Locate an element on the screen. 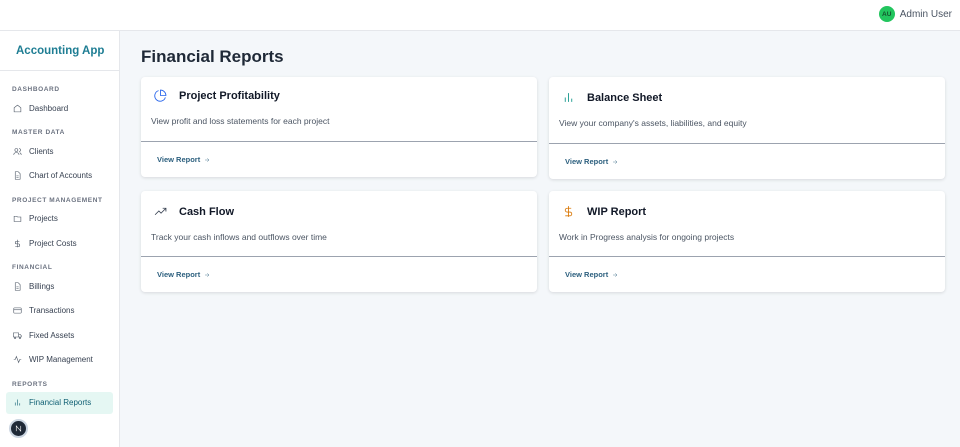  sidebar-item-label: Transactions is located at coordinates (52, 310).